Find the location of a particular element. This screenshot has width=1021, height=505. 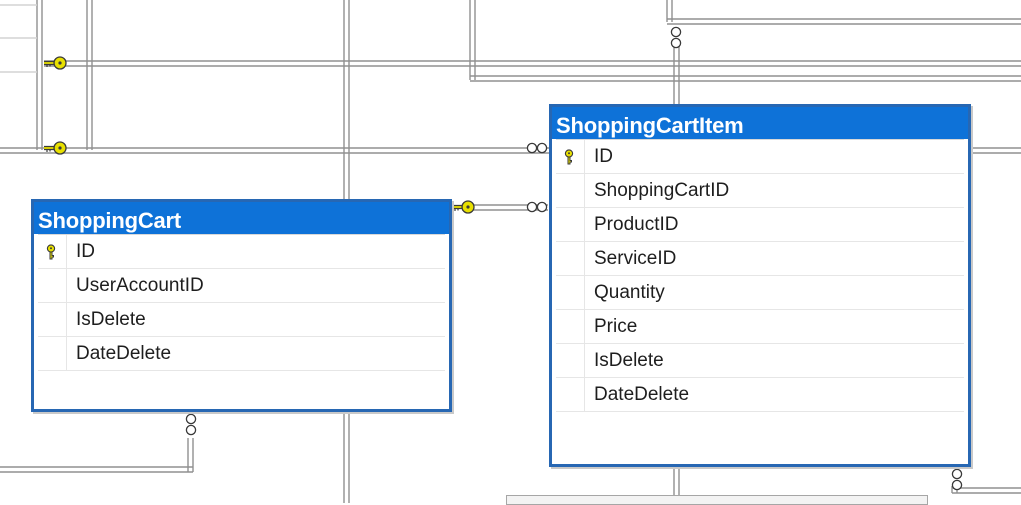

column-name: ServiceID is located at coordinates (635, 258).